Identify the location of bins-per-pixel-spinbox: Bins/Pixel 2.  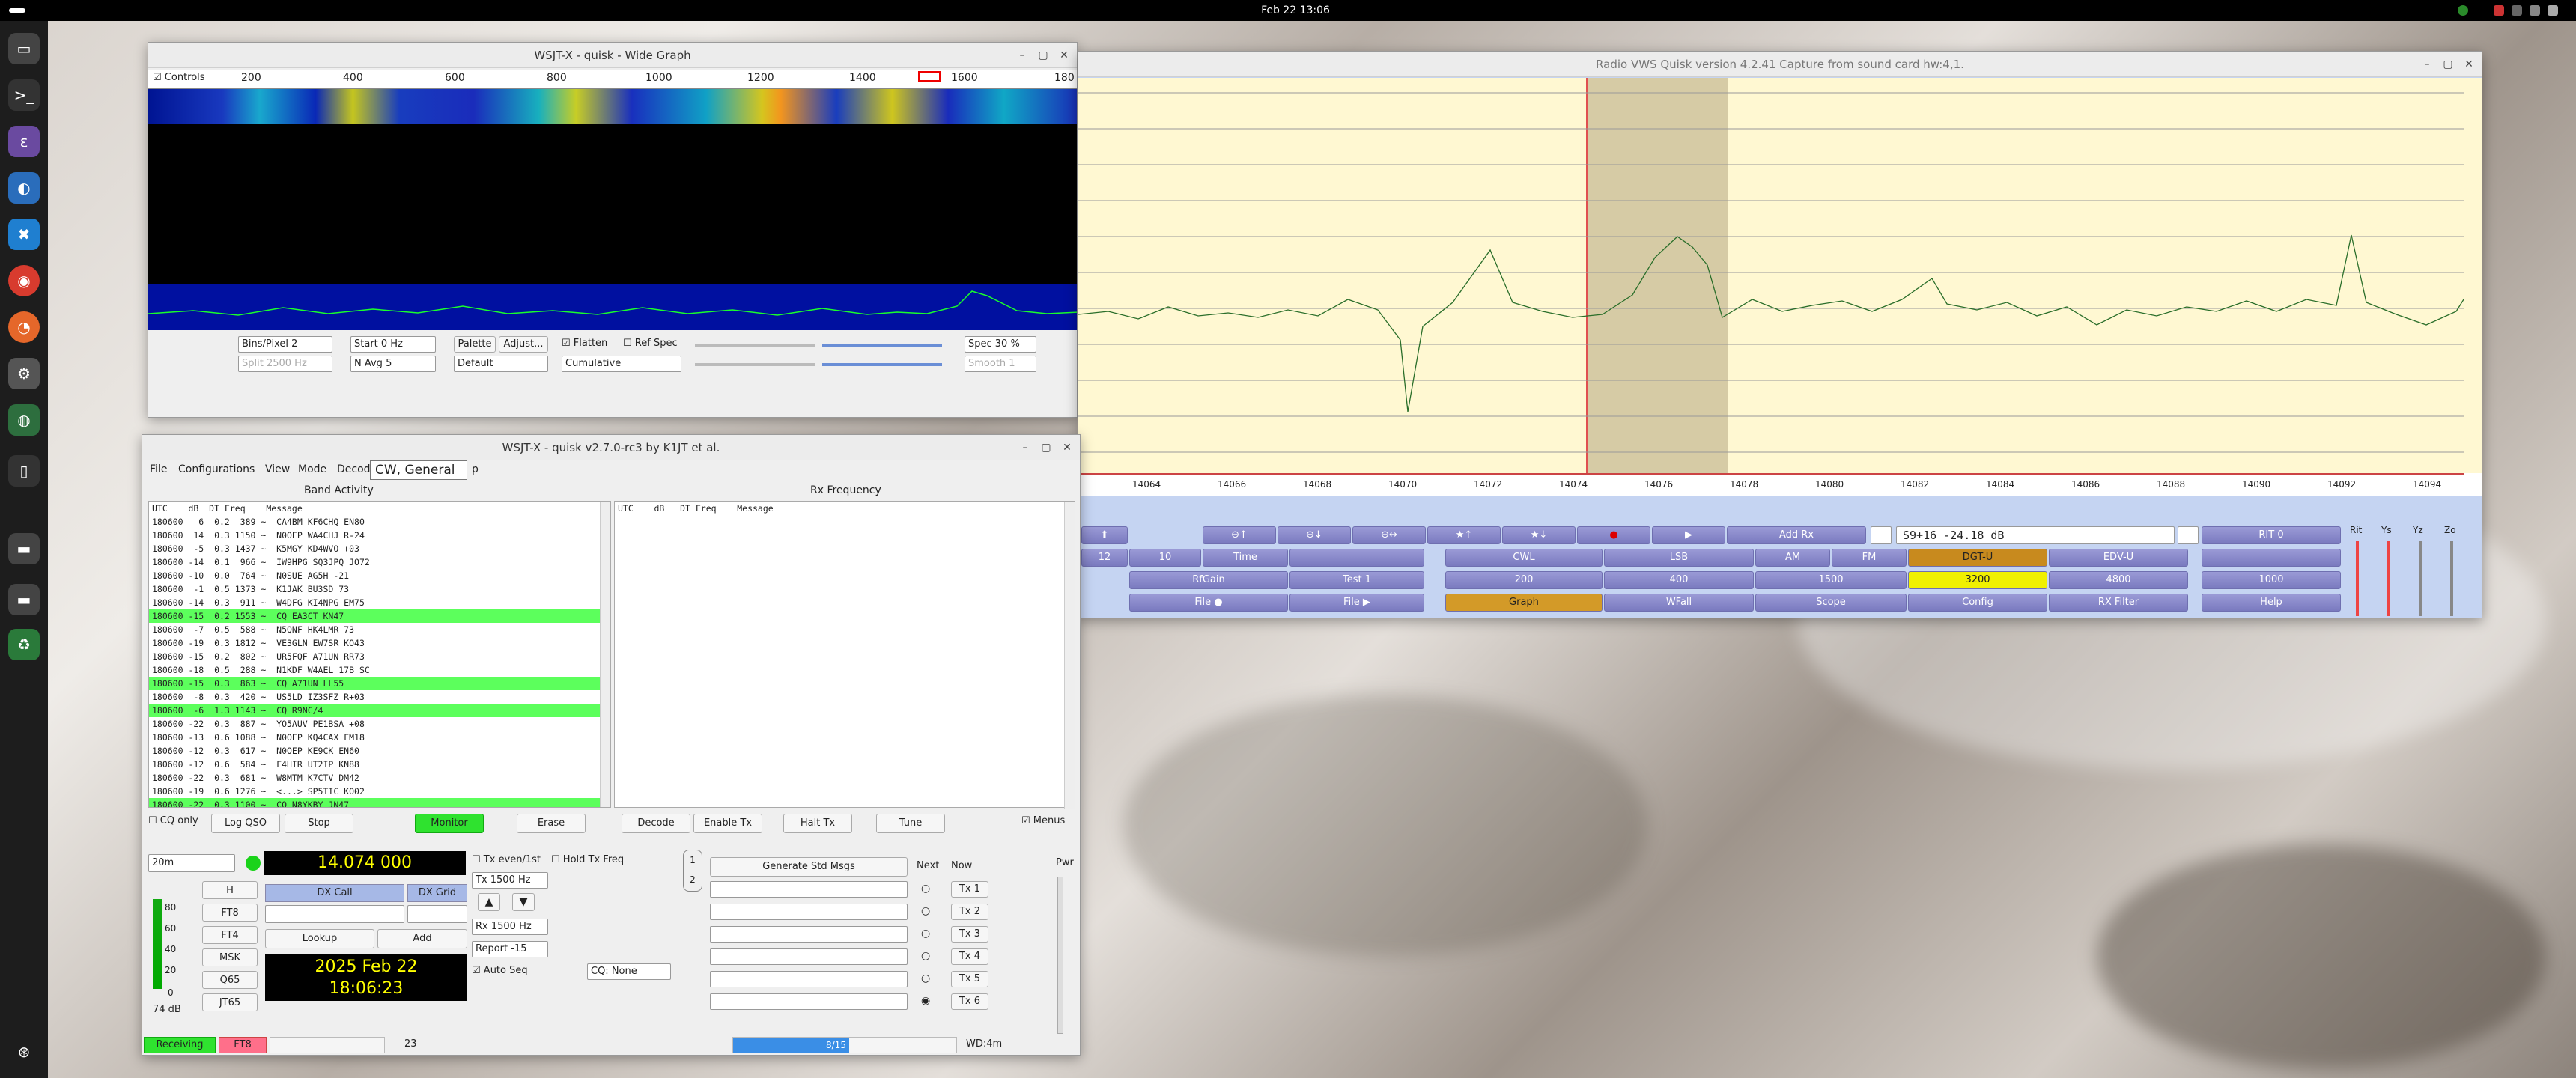
(285, 344).